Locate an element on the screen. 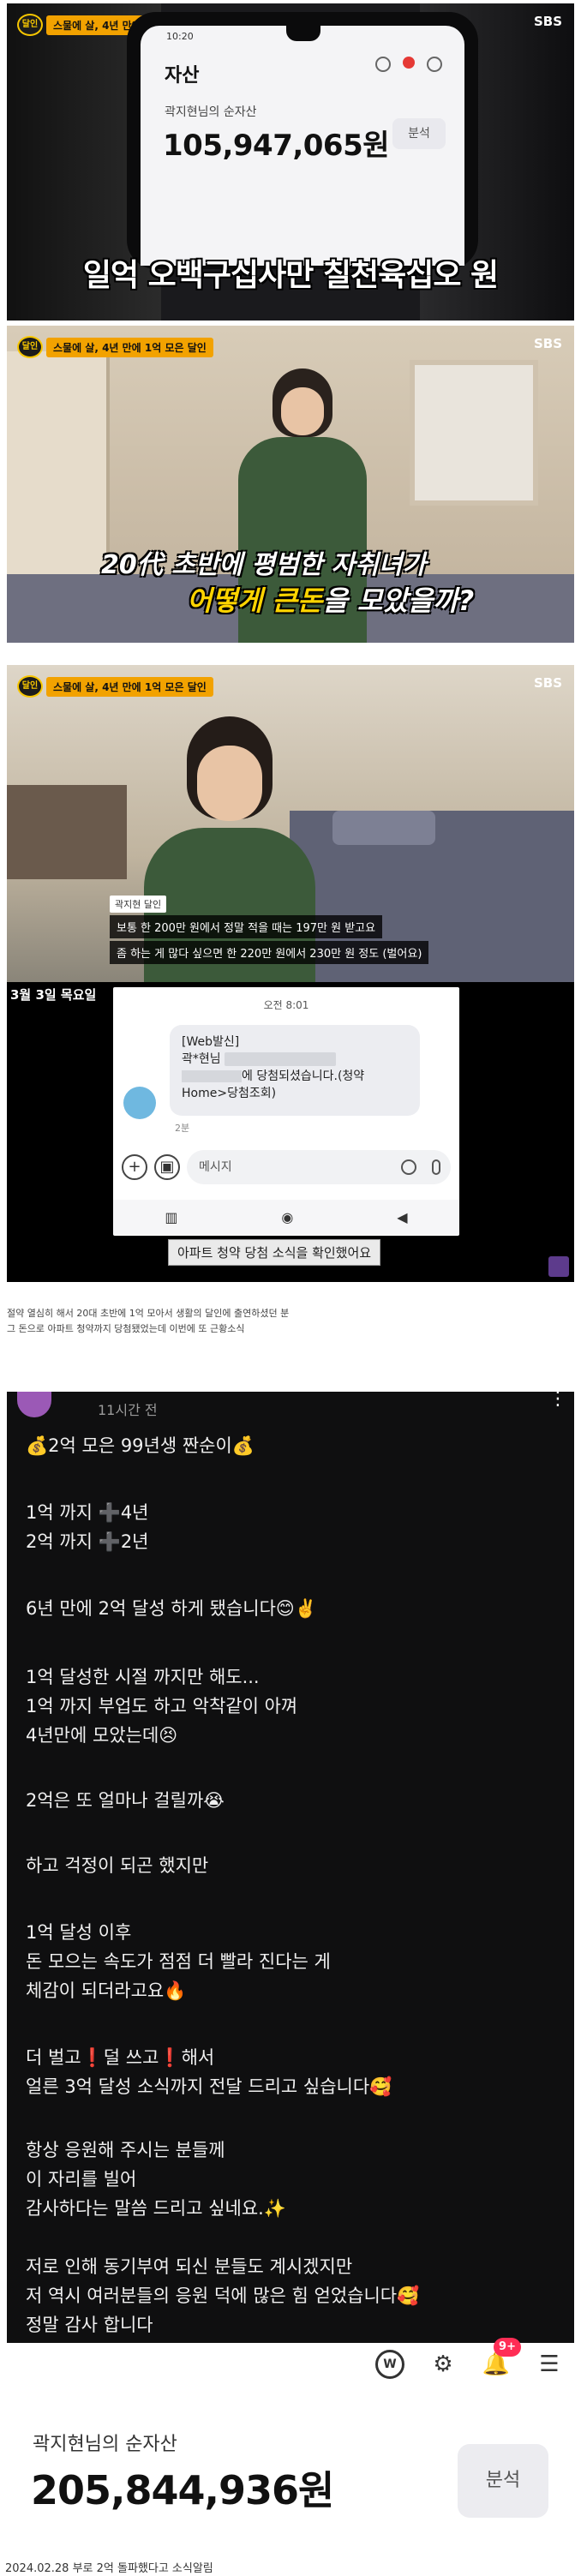 Image resolution: width=581 pixels, height=2576 pixels. message-time: 오전 8:01 is located at coordinates (286, 1005).